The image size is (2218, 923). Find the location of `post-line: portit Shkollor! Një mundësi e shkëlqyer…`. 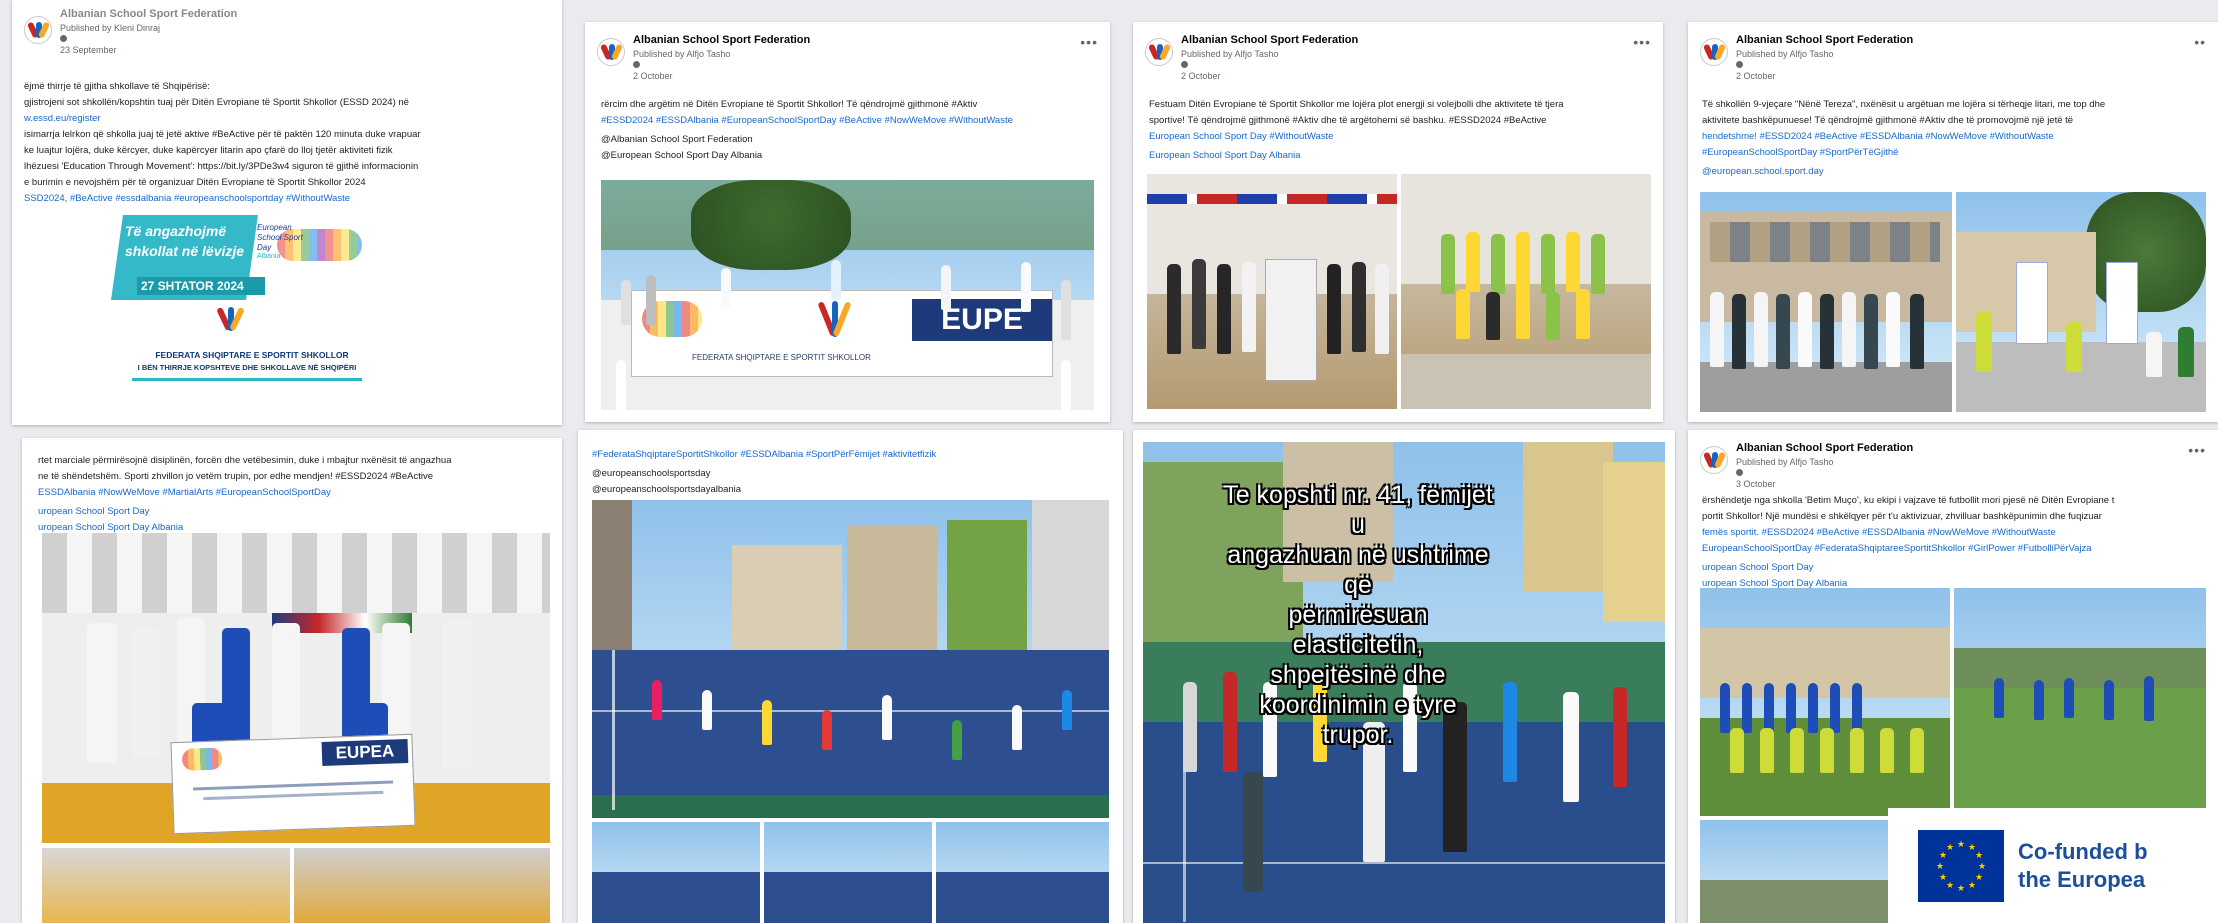

post-line: portit Shkollor! Një mundësi e shkëlqyer… is located at coordinates (1902, 516).